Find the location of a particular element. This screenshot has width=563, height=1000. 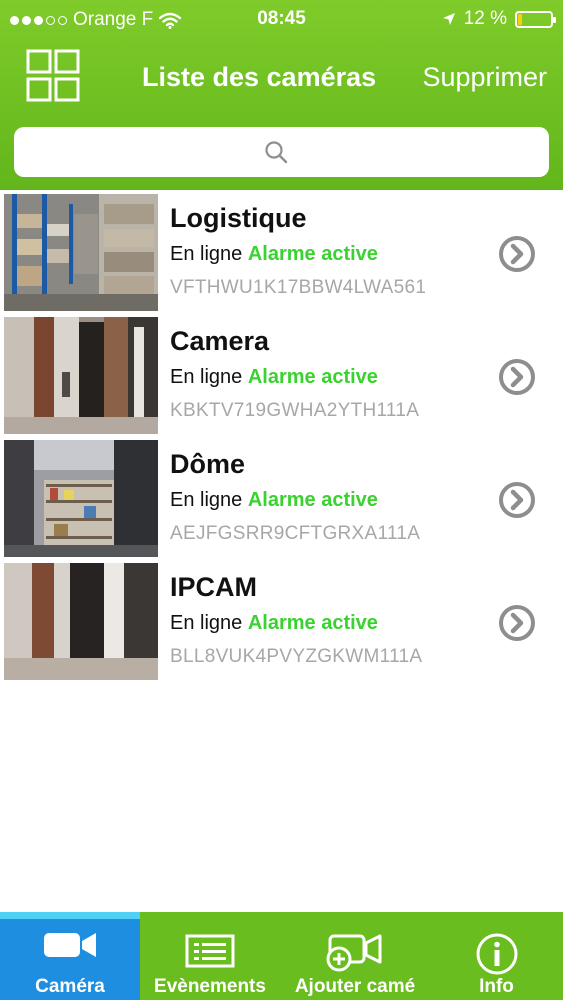

tab-camera: Caméra is located at coordinates (70, 956).